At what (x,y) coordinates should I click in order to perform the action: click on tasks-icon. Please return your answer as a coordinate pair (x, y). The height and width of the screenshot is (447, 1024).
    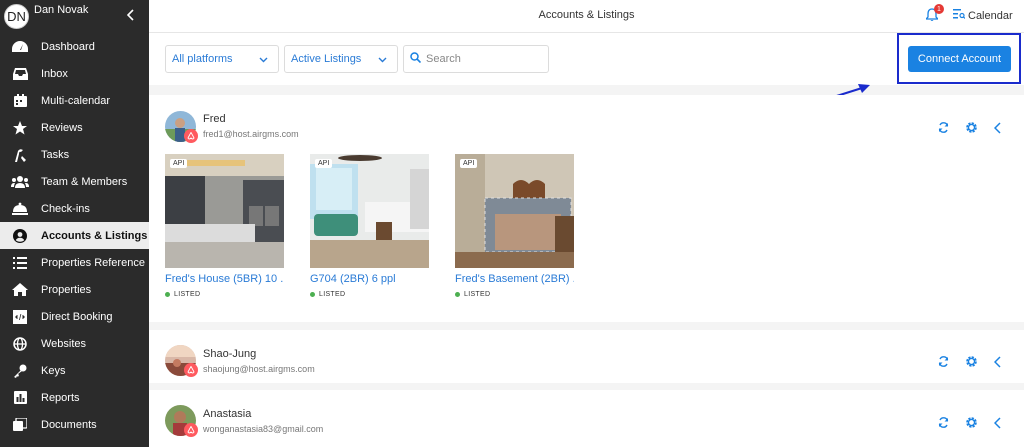
    Looking at the image, I should click on (20, 155).